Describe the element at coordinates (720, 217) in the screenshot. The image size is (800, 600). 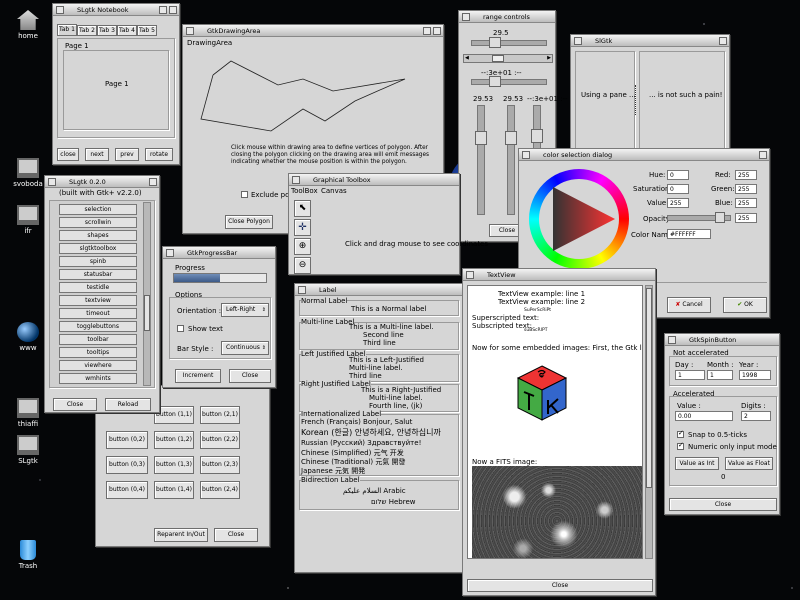
I see `opacity-slider` at that location.